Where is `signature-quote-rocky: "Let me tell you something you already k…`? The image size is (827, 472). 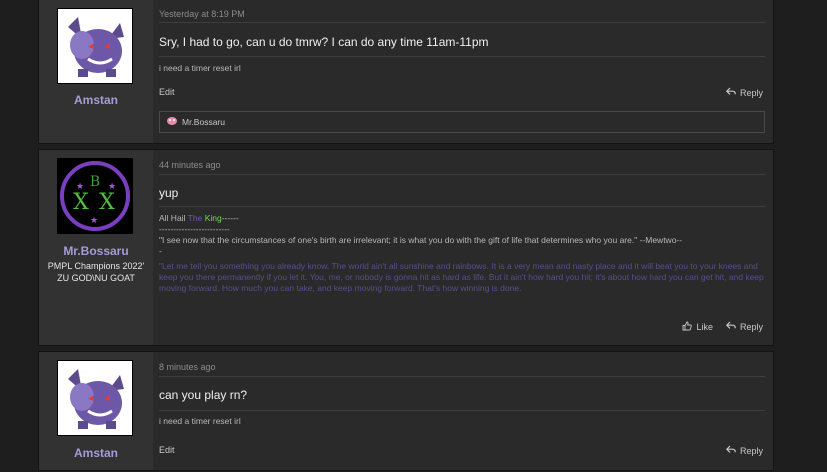 signature-quote-rocky: "Let me tell you something you already k… is located at coordinates (461, 277).